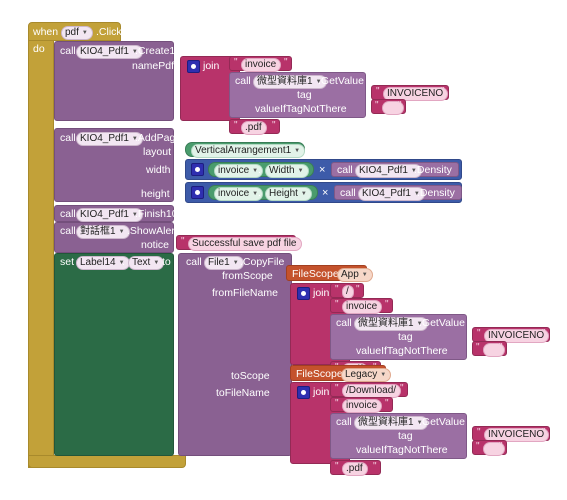 Image resolution: width=567 pixels, height=500 pixels. I want to click on text-invoice-1-value: invoice, so click(261, 65).